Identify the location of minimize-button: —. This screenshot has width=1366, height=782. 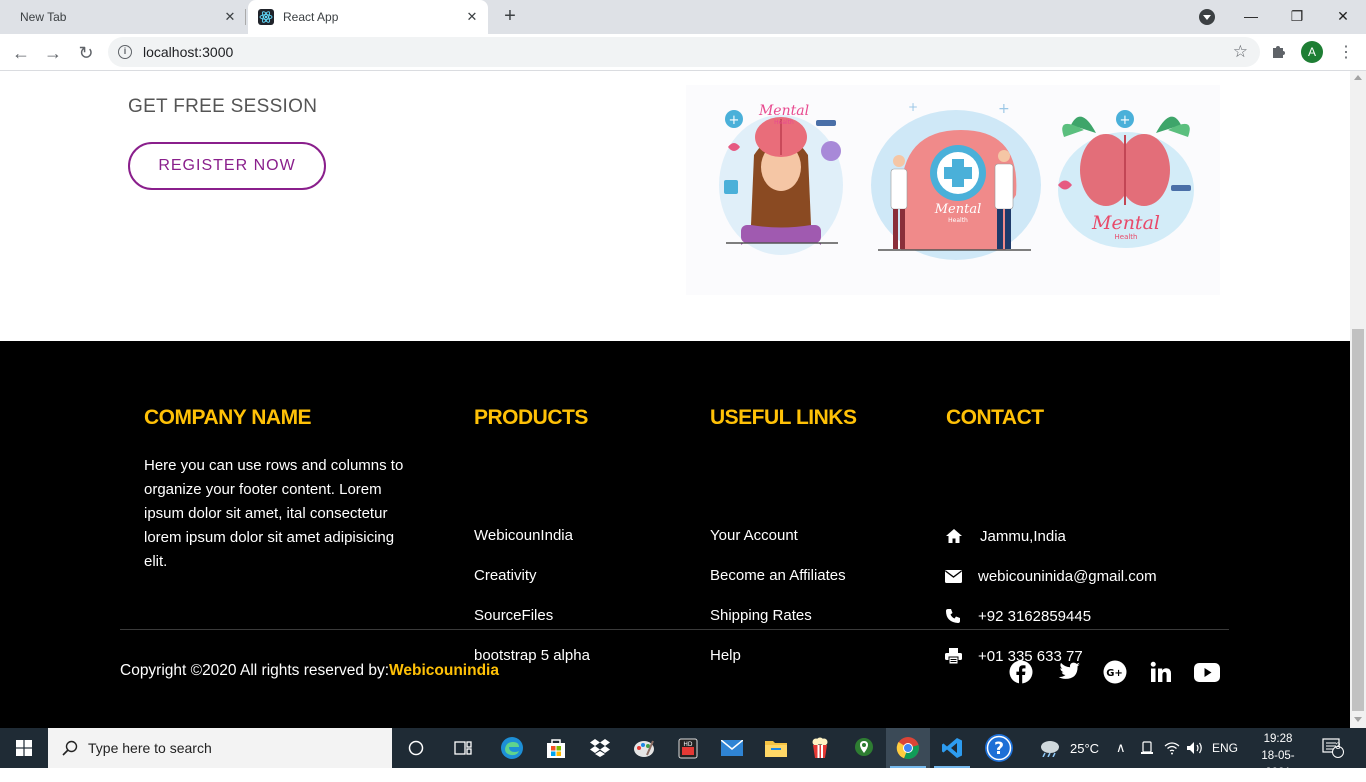
(1251, 17).